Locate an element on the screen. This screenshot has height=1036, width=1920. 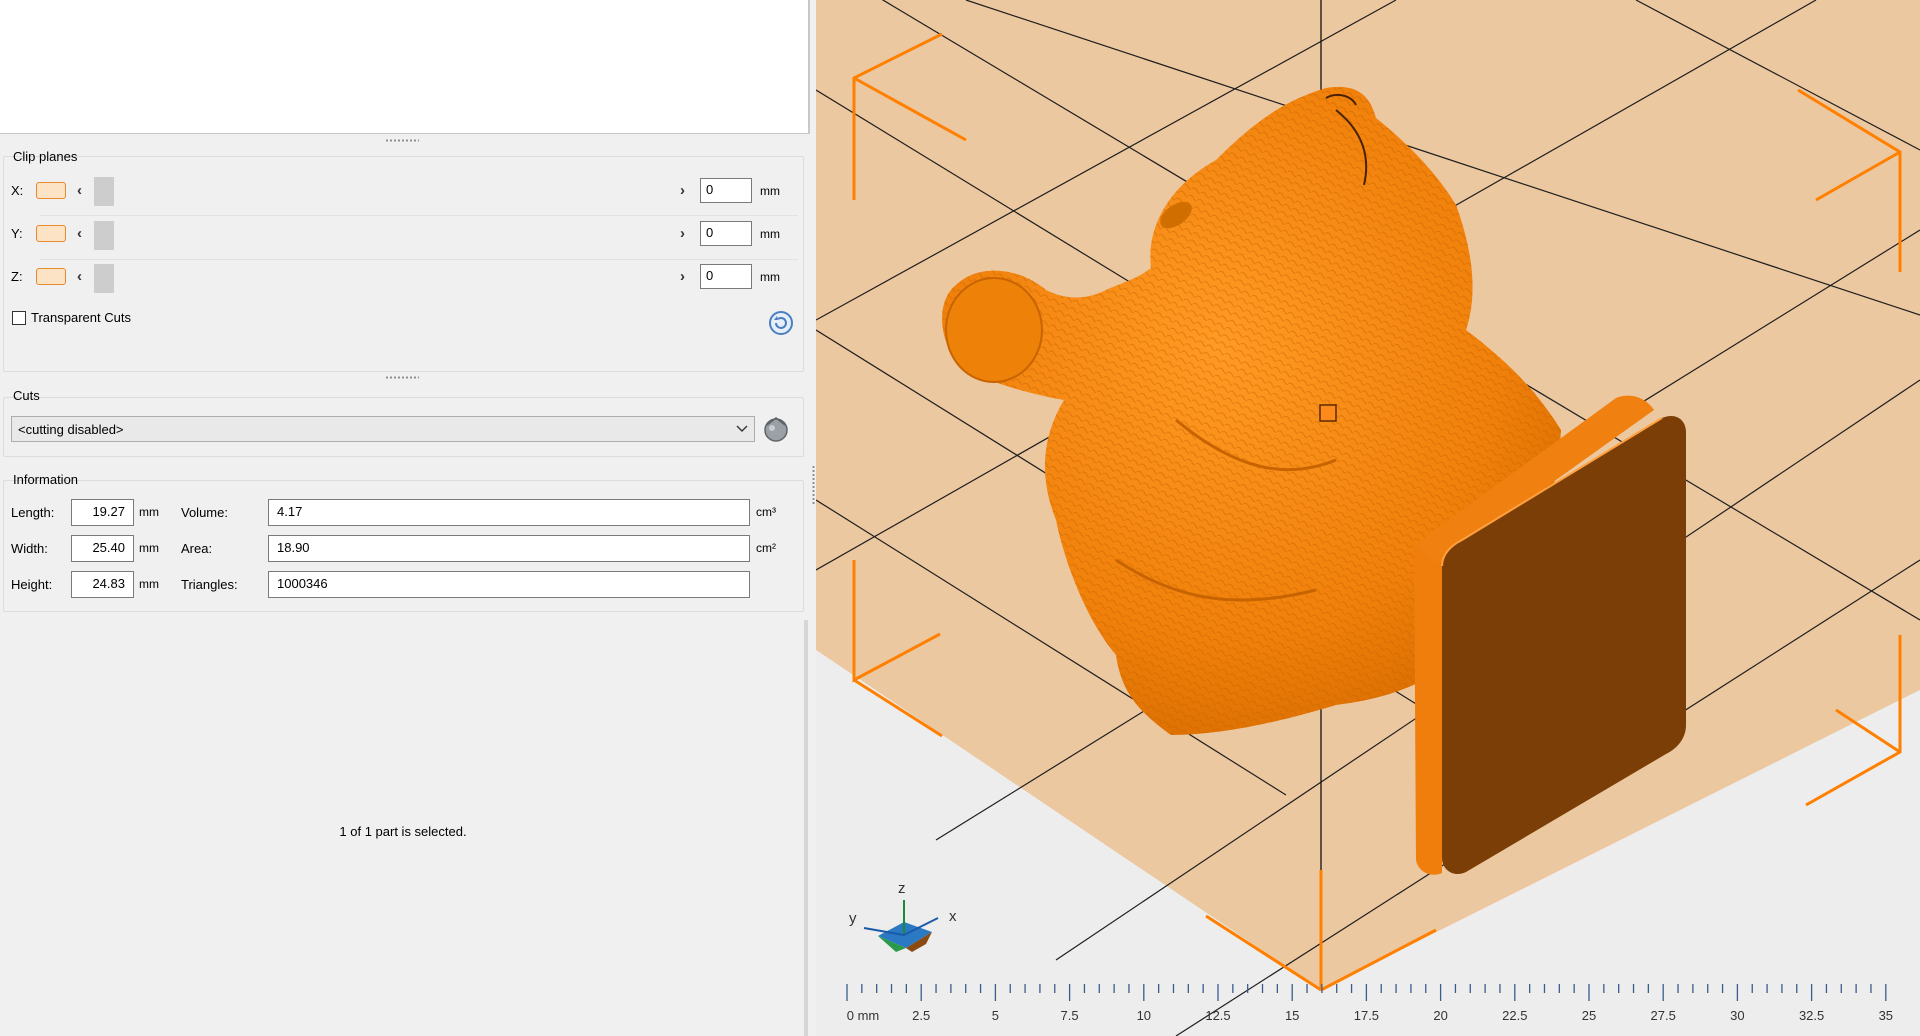
cuts-title: Cuts is located at coordinates (26, 395).